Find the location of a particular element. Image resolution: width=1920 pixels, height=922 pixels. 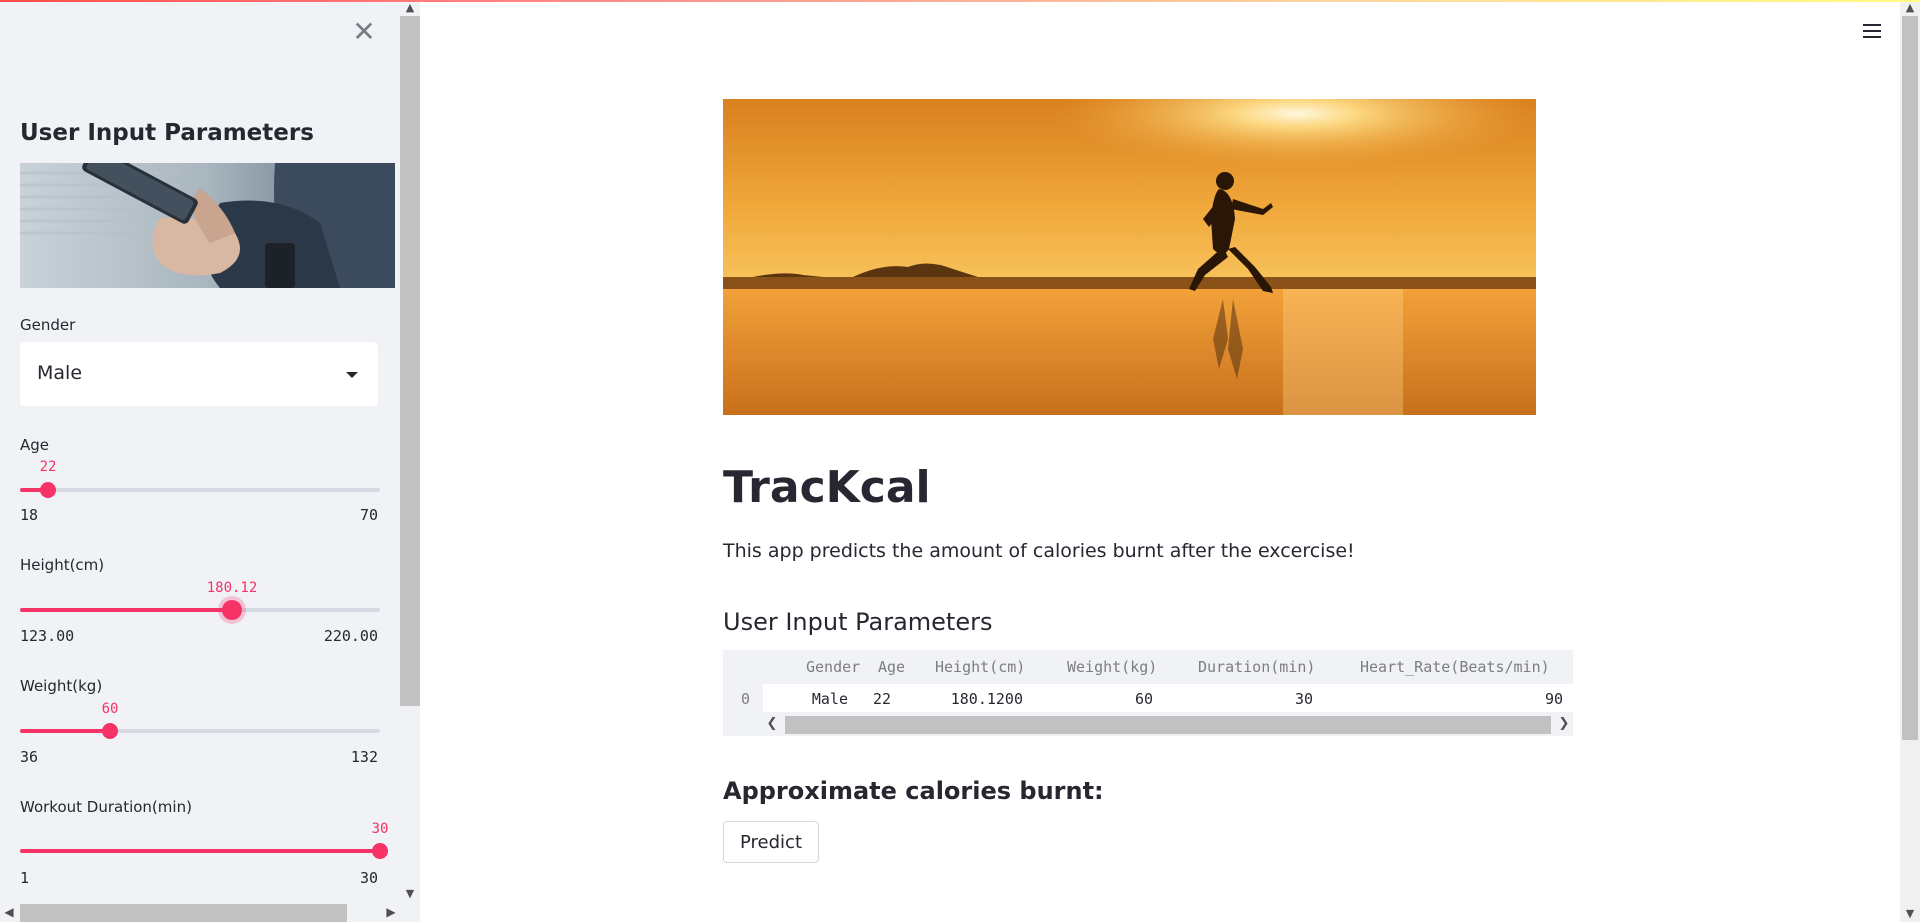

table-row-index: 0 is located at coordinates (746, 699).